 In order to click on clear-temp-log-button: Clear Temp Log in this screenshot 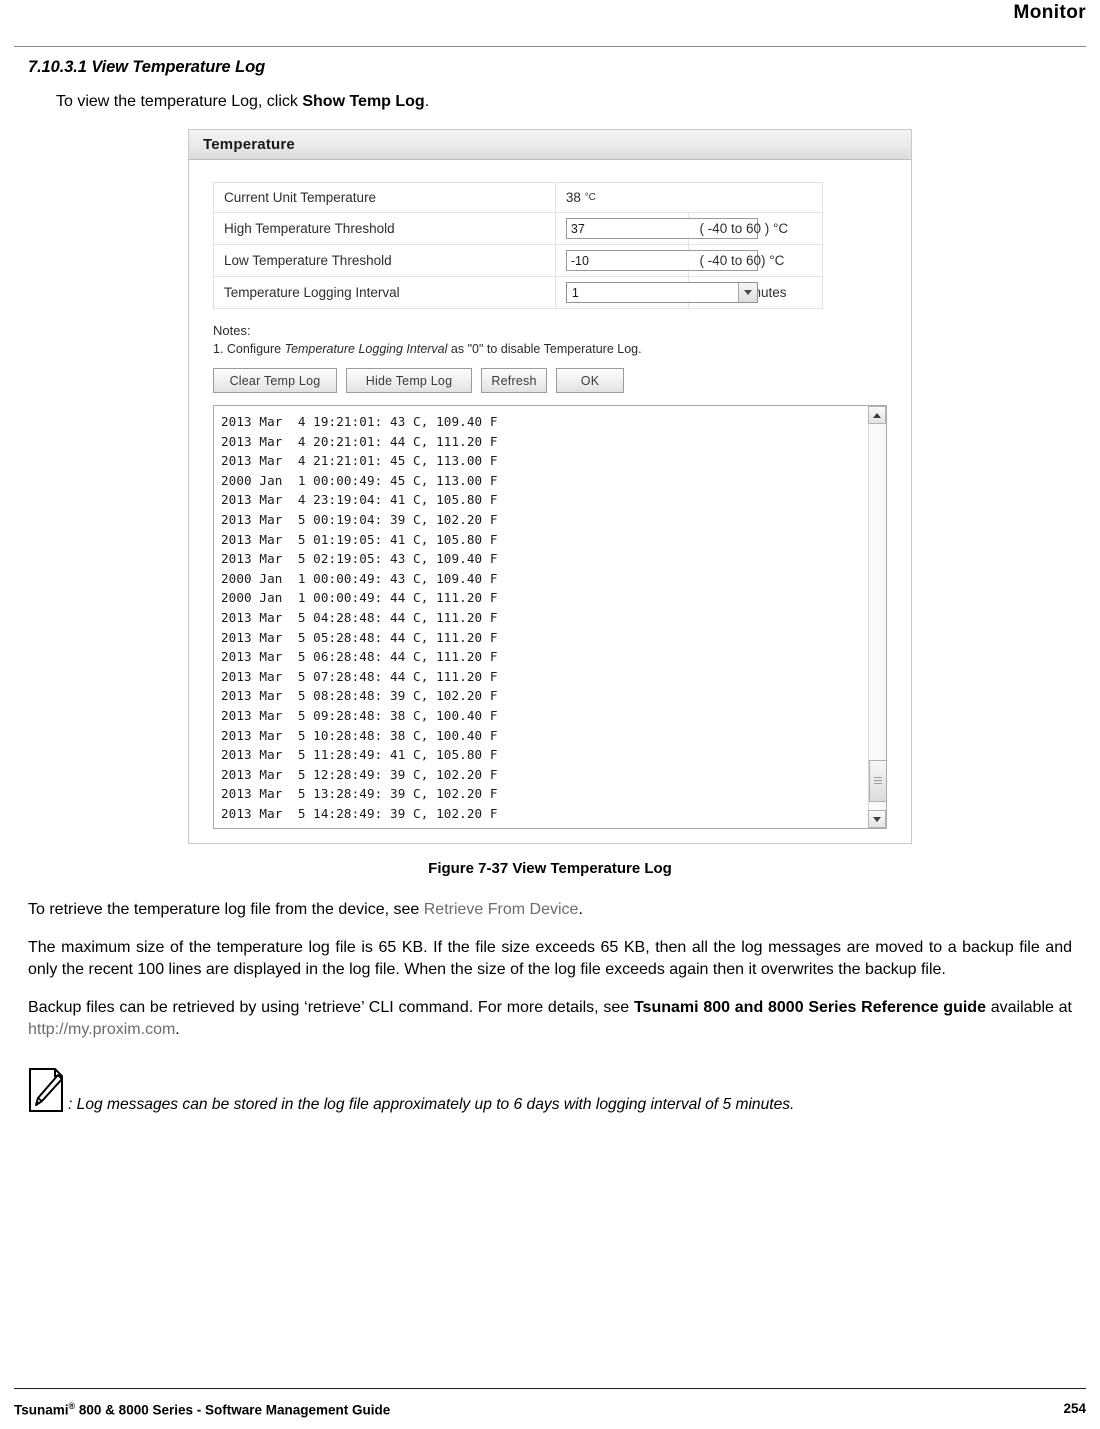, I will do `click(275, 381)`.